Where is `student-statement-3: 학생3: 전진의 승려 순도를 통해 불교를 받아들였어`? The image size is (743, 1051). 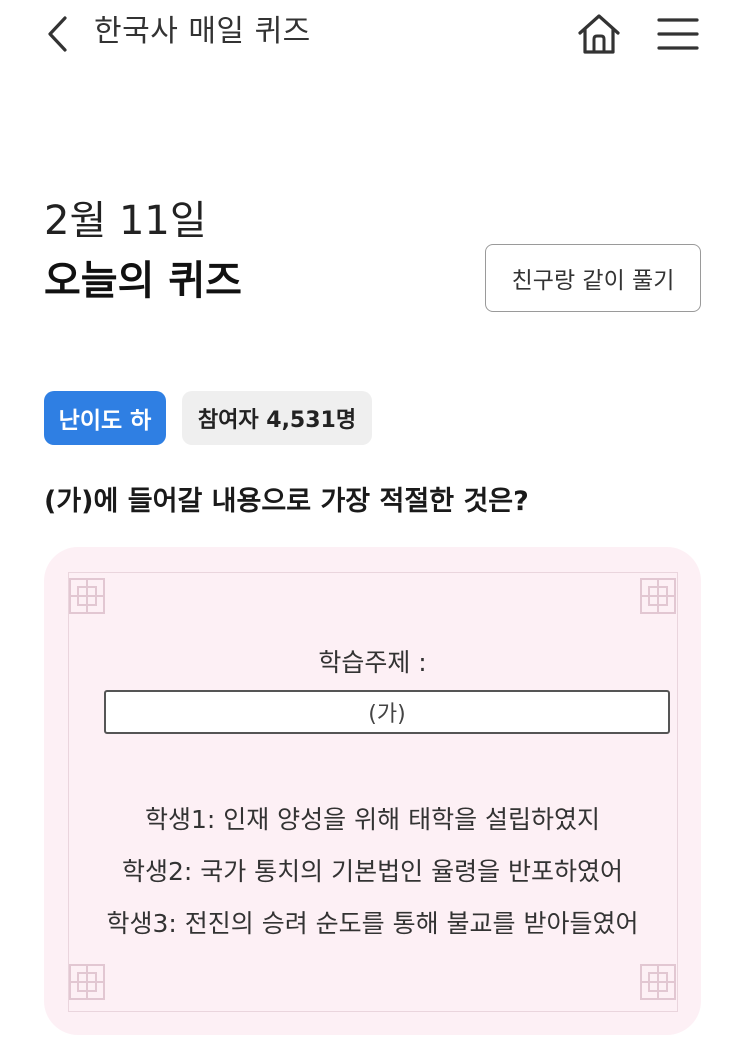 student-statement-3: 학생3: 전진의 승려 순도를 통해 불교를 받아들였어 is located at coordinates (372, 923).